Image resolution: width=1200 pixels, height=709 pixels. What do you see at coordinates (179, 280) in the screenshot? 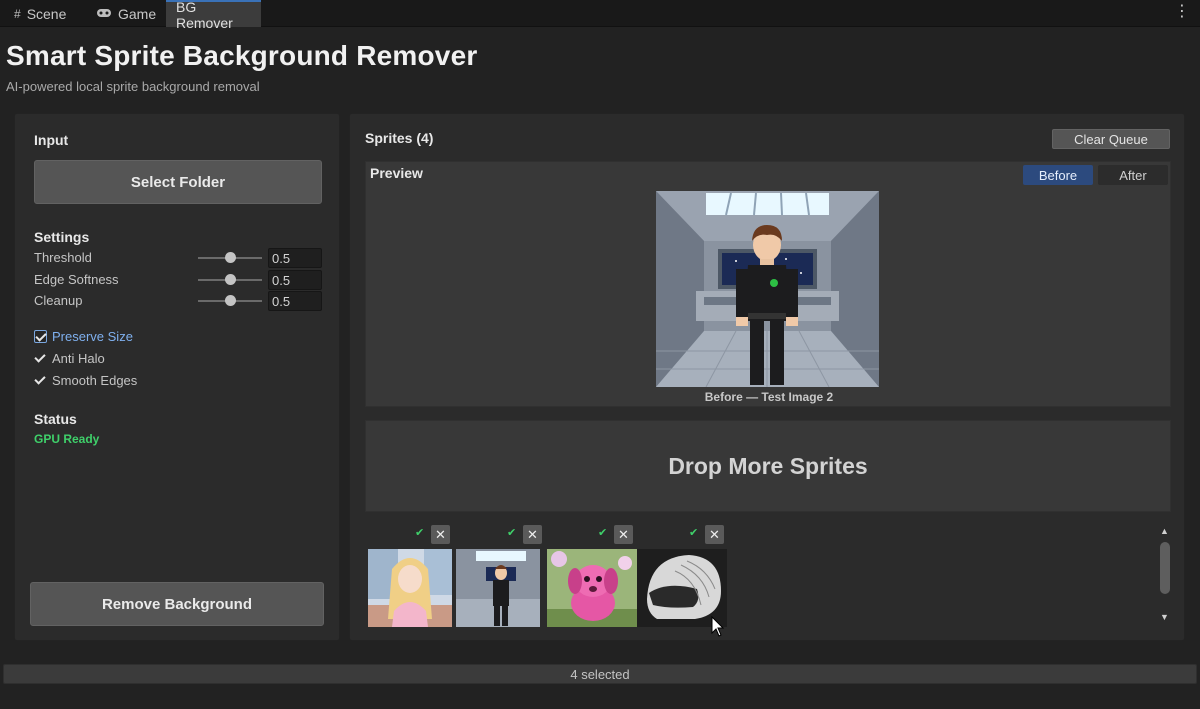
I see `setting-edge-softness: Edge Softness 0.5` at bounding box center [179, 280].